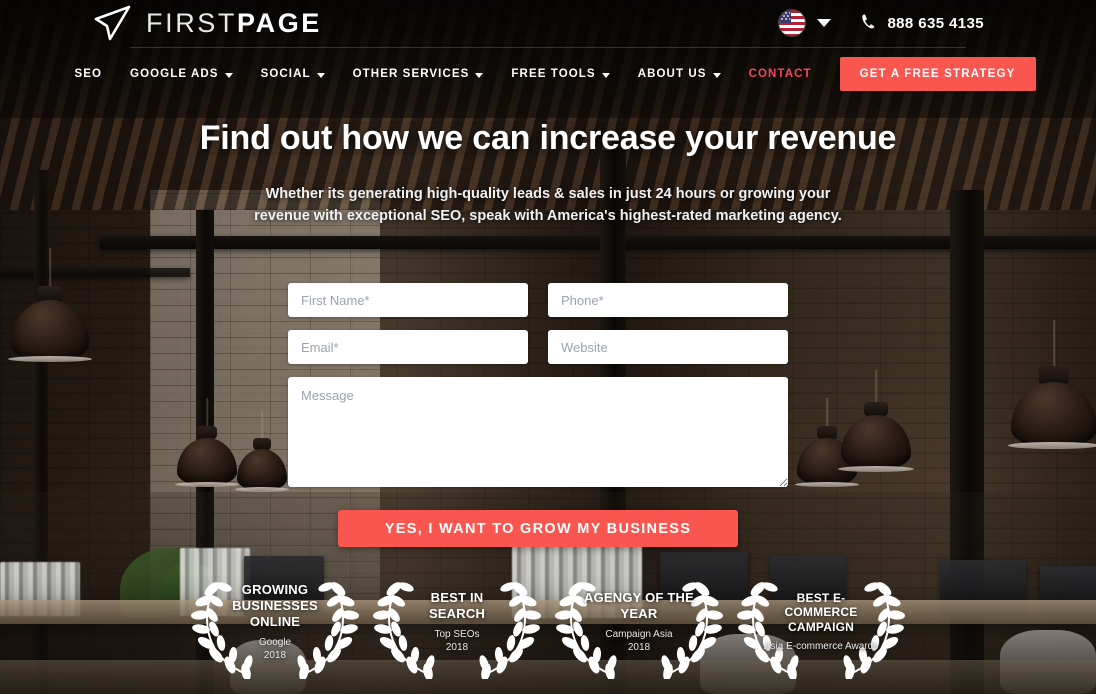 This screenshot has width=1096, height=694. I want to click on email-input, so click(408, 347).